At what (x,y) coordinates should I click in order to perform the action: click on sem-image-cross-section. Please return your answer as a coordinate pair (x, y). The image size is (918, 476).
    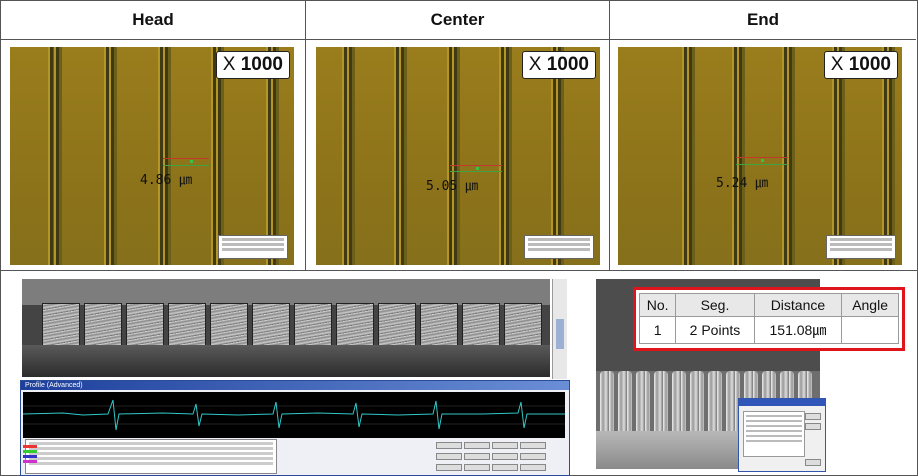
    Looking at the image, I should click on (286, 328).